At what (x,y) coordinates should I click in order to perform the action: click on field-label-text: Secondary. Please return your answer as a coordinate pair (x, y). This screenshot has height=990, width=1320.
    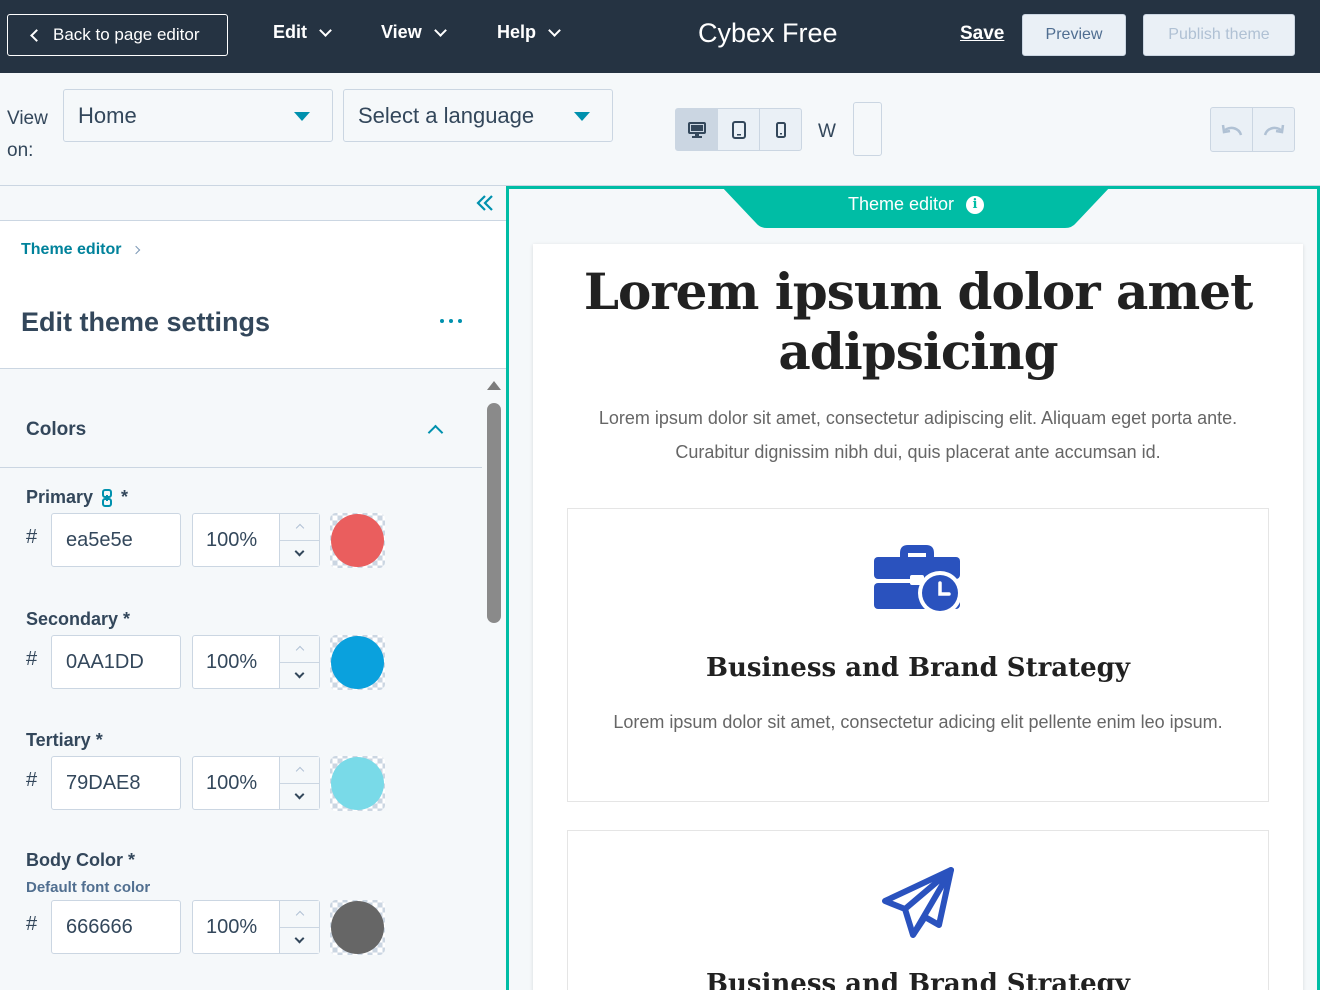
    Looking at the image, I should click on (72, 619).